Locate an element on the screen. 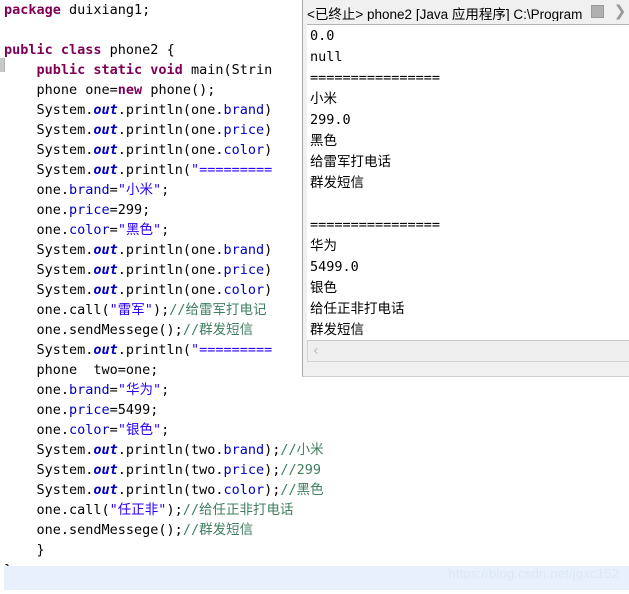  code-token: public class is located at coordinates (57, 50).